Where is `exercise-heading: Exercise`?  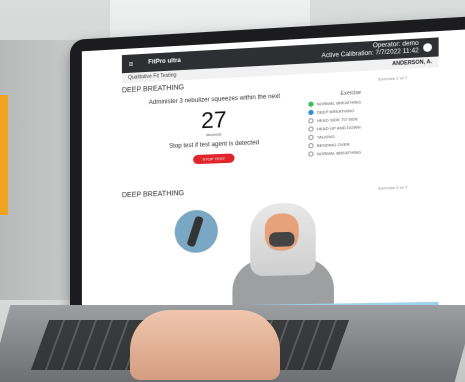
exercise-heading: Exercise is located at coordinates (351, 93).